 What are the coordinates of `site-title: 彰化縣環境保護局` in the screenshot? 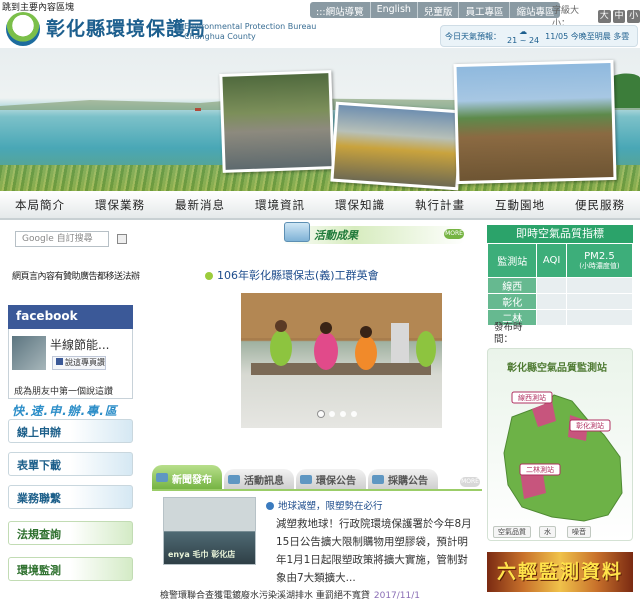 It's located at (126, 27).